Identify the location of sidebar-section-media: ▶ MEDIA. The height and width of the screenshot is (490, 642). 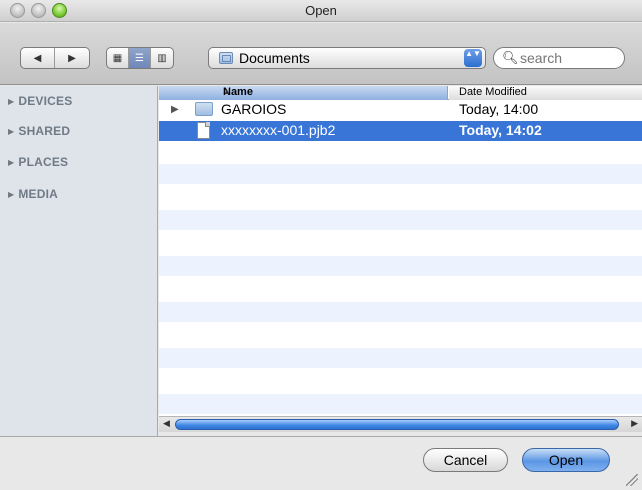
(33, 194).